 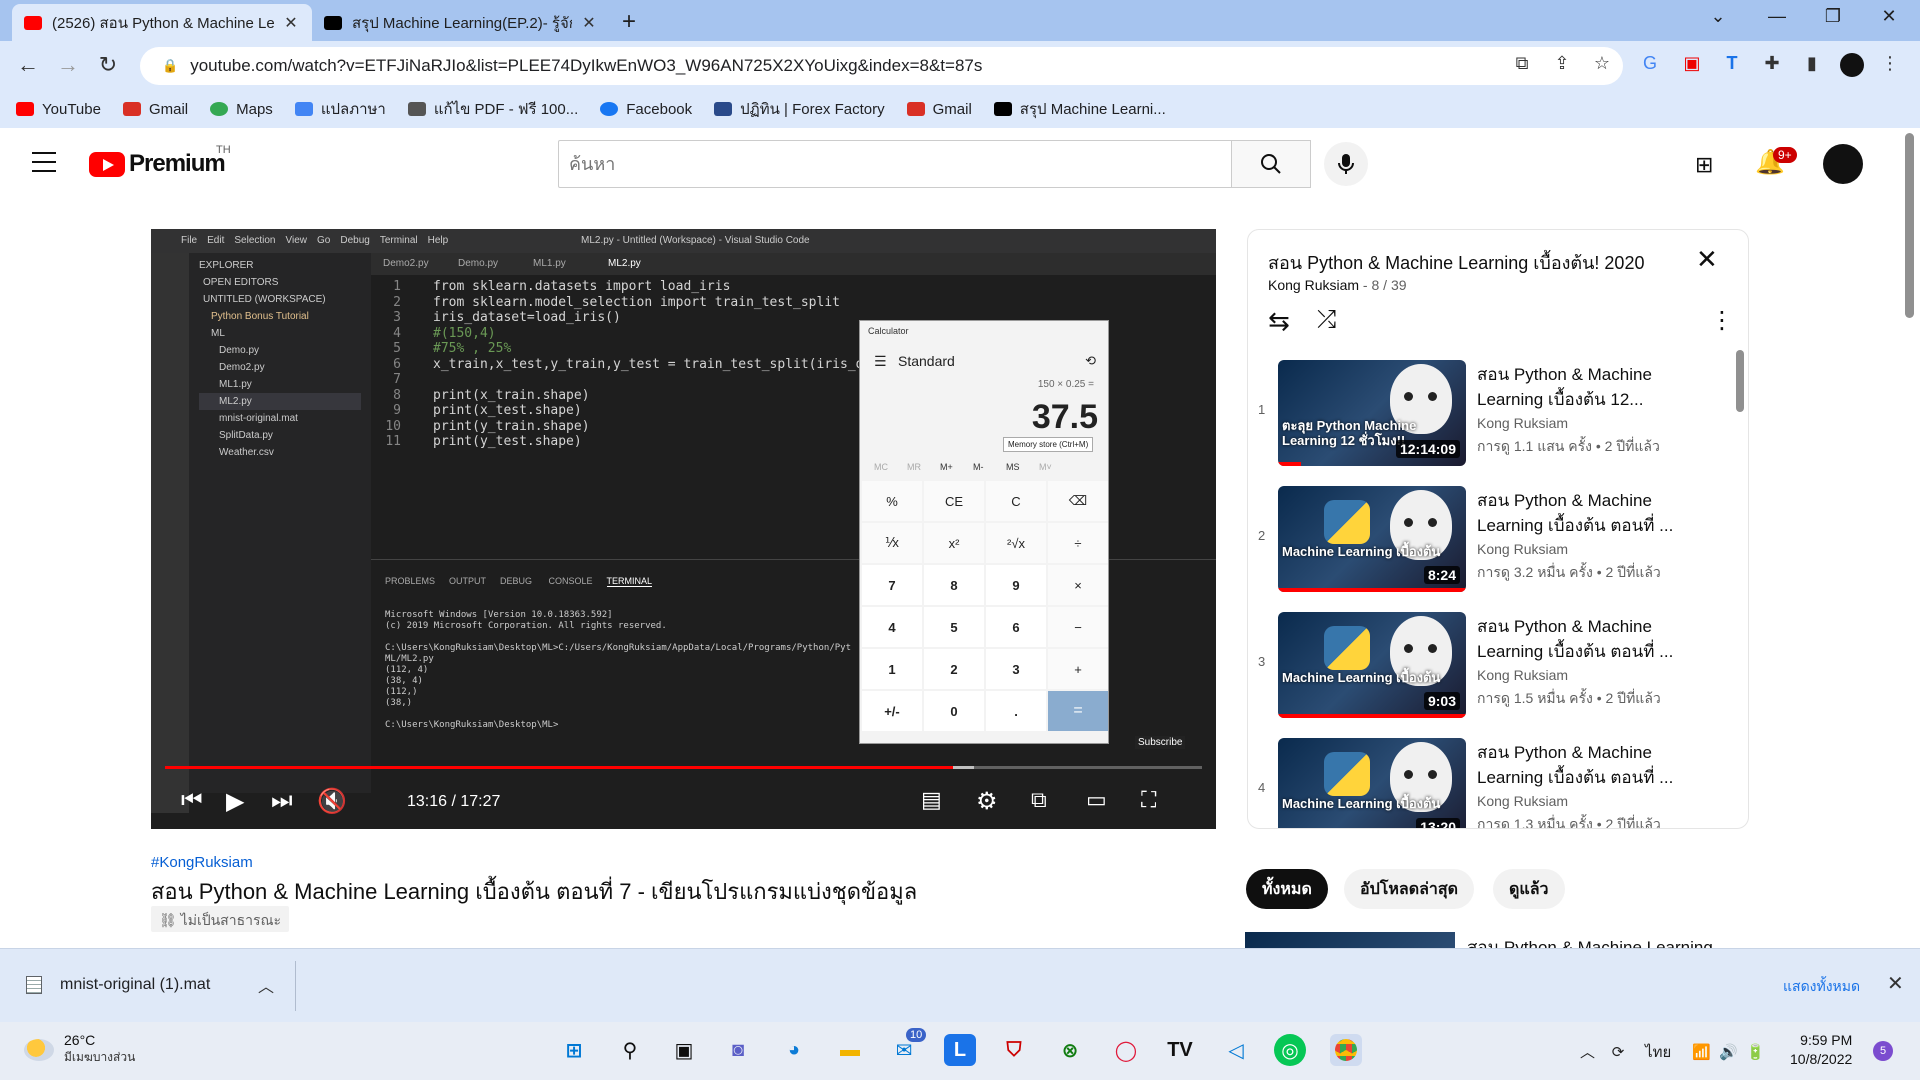 I want to click on account-avatar, so click(x=1843, y=164).